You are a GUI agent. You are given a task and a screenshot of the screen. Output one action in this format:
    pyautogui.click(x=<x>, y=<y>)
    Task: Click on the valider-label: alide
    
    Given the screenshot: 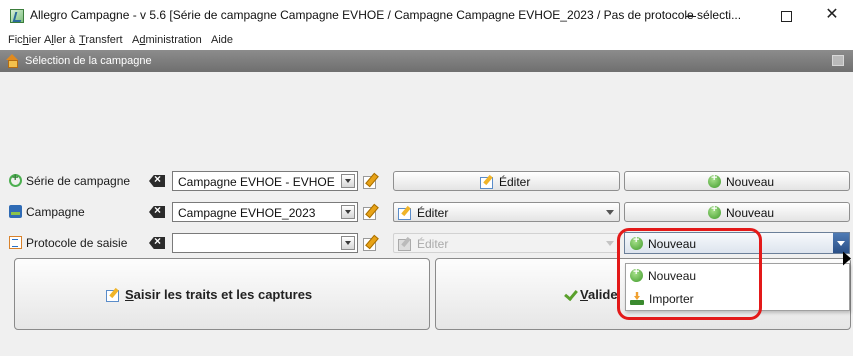 What is the action you would take?
    pyautogui.click(x=602, y=294)
    